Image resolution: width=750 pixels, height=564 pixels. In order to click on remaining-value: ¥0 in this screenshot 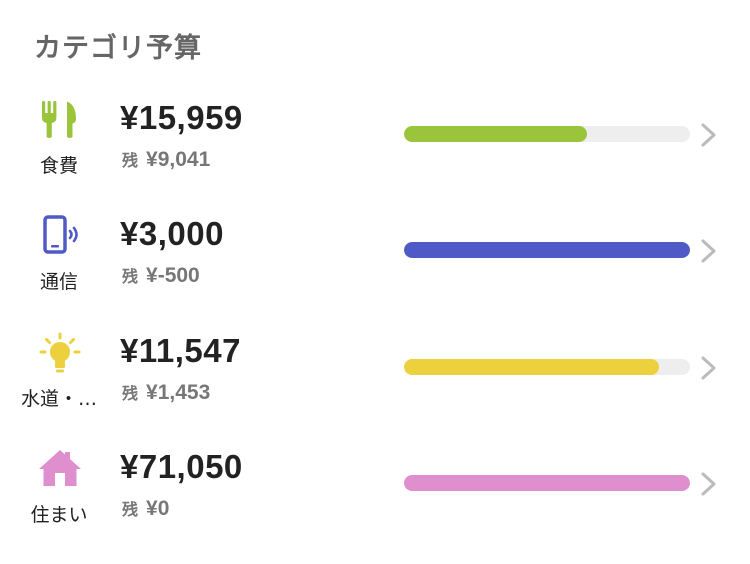, I will do `click(158, 508)`.